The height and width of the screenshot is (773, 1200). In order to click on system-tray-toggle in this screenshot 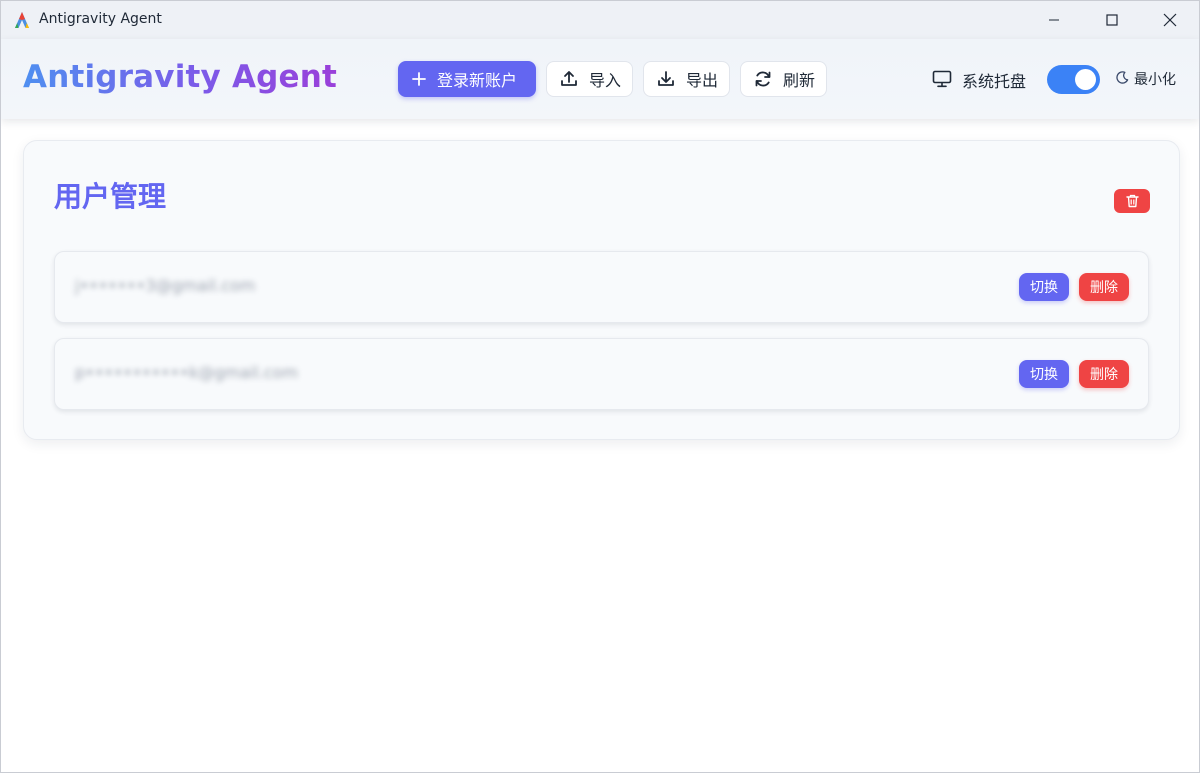, I will do `click(1073, 79)`.